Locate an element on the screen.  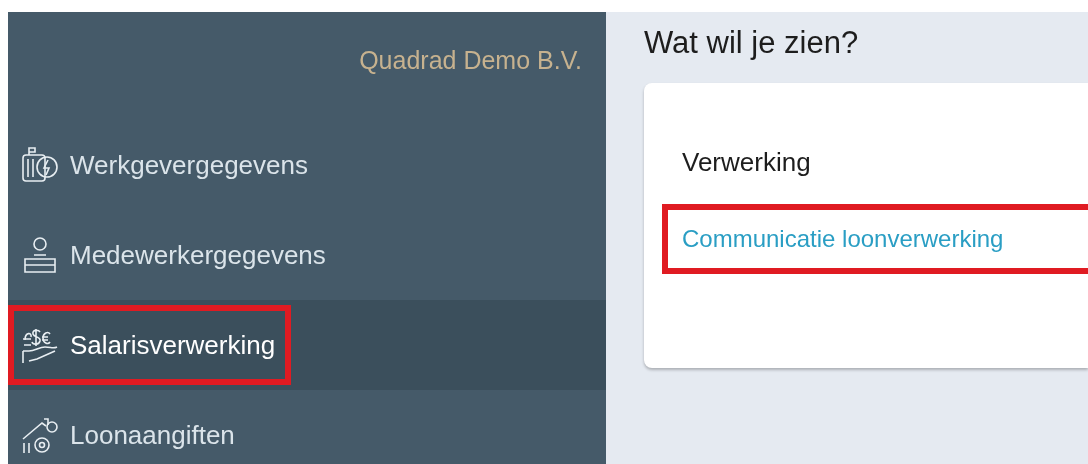
sidebar-item-label: Salarisverwerking is located at coordinates (173, 345).